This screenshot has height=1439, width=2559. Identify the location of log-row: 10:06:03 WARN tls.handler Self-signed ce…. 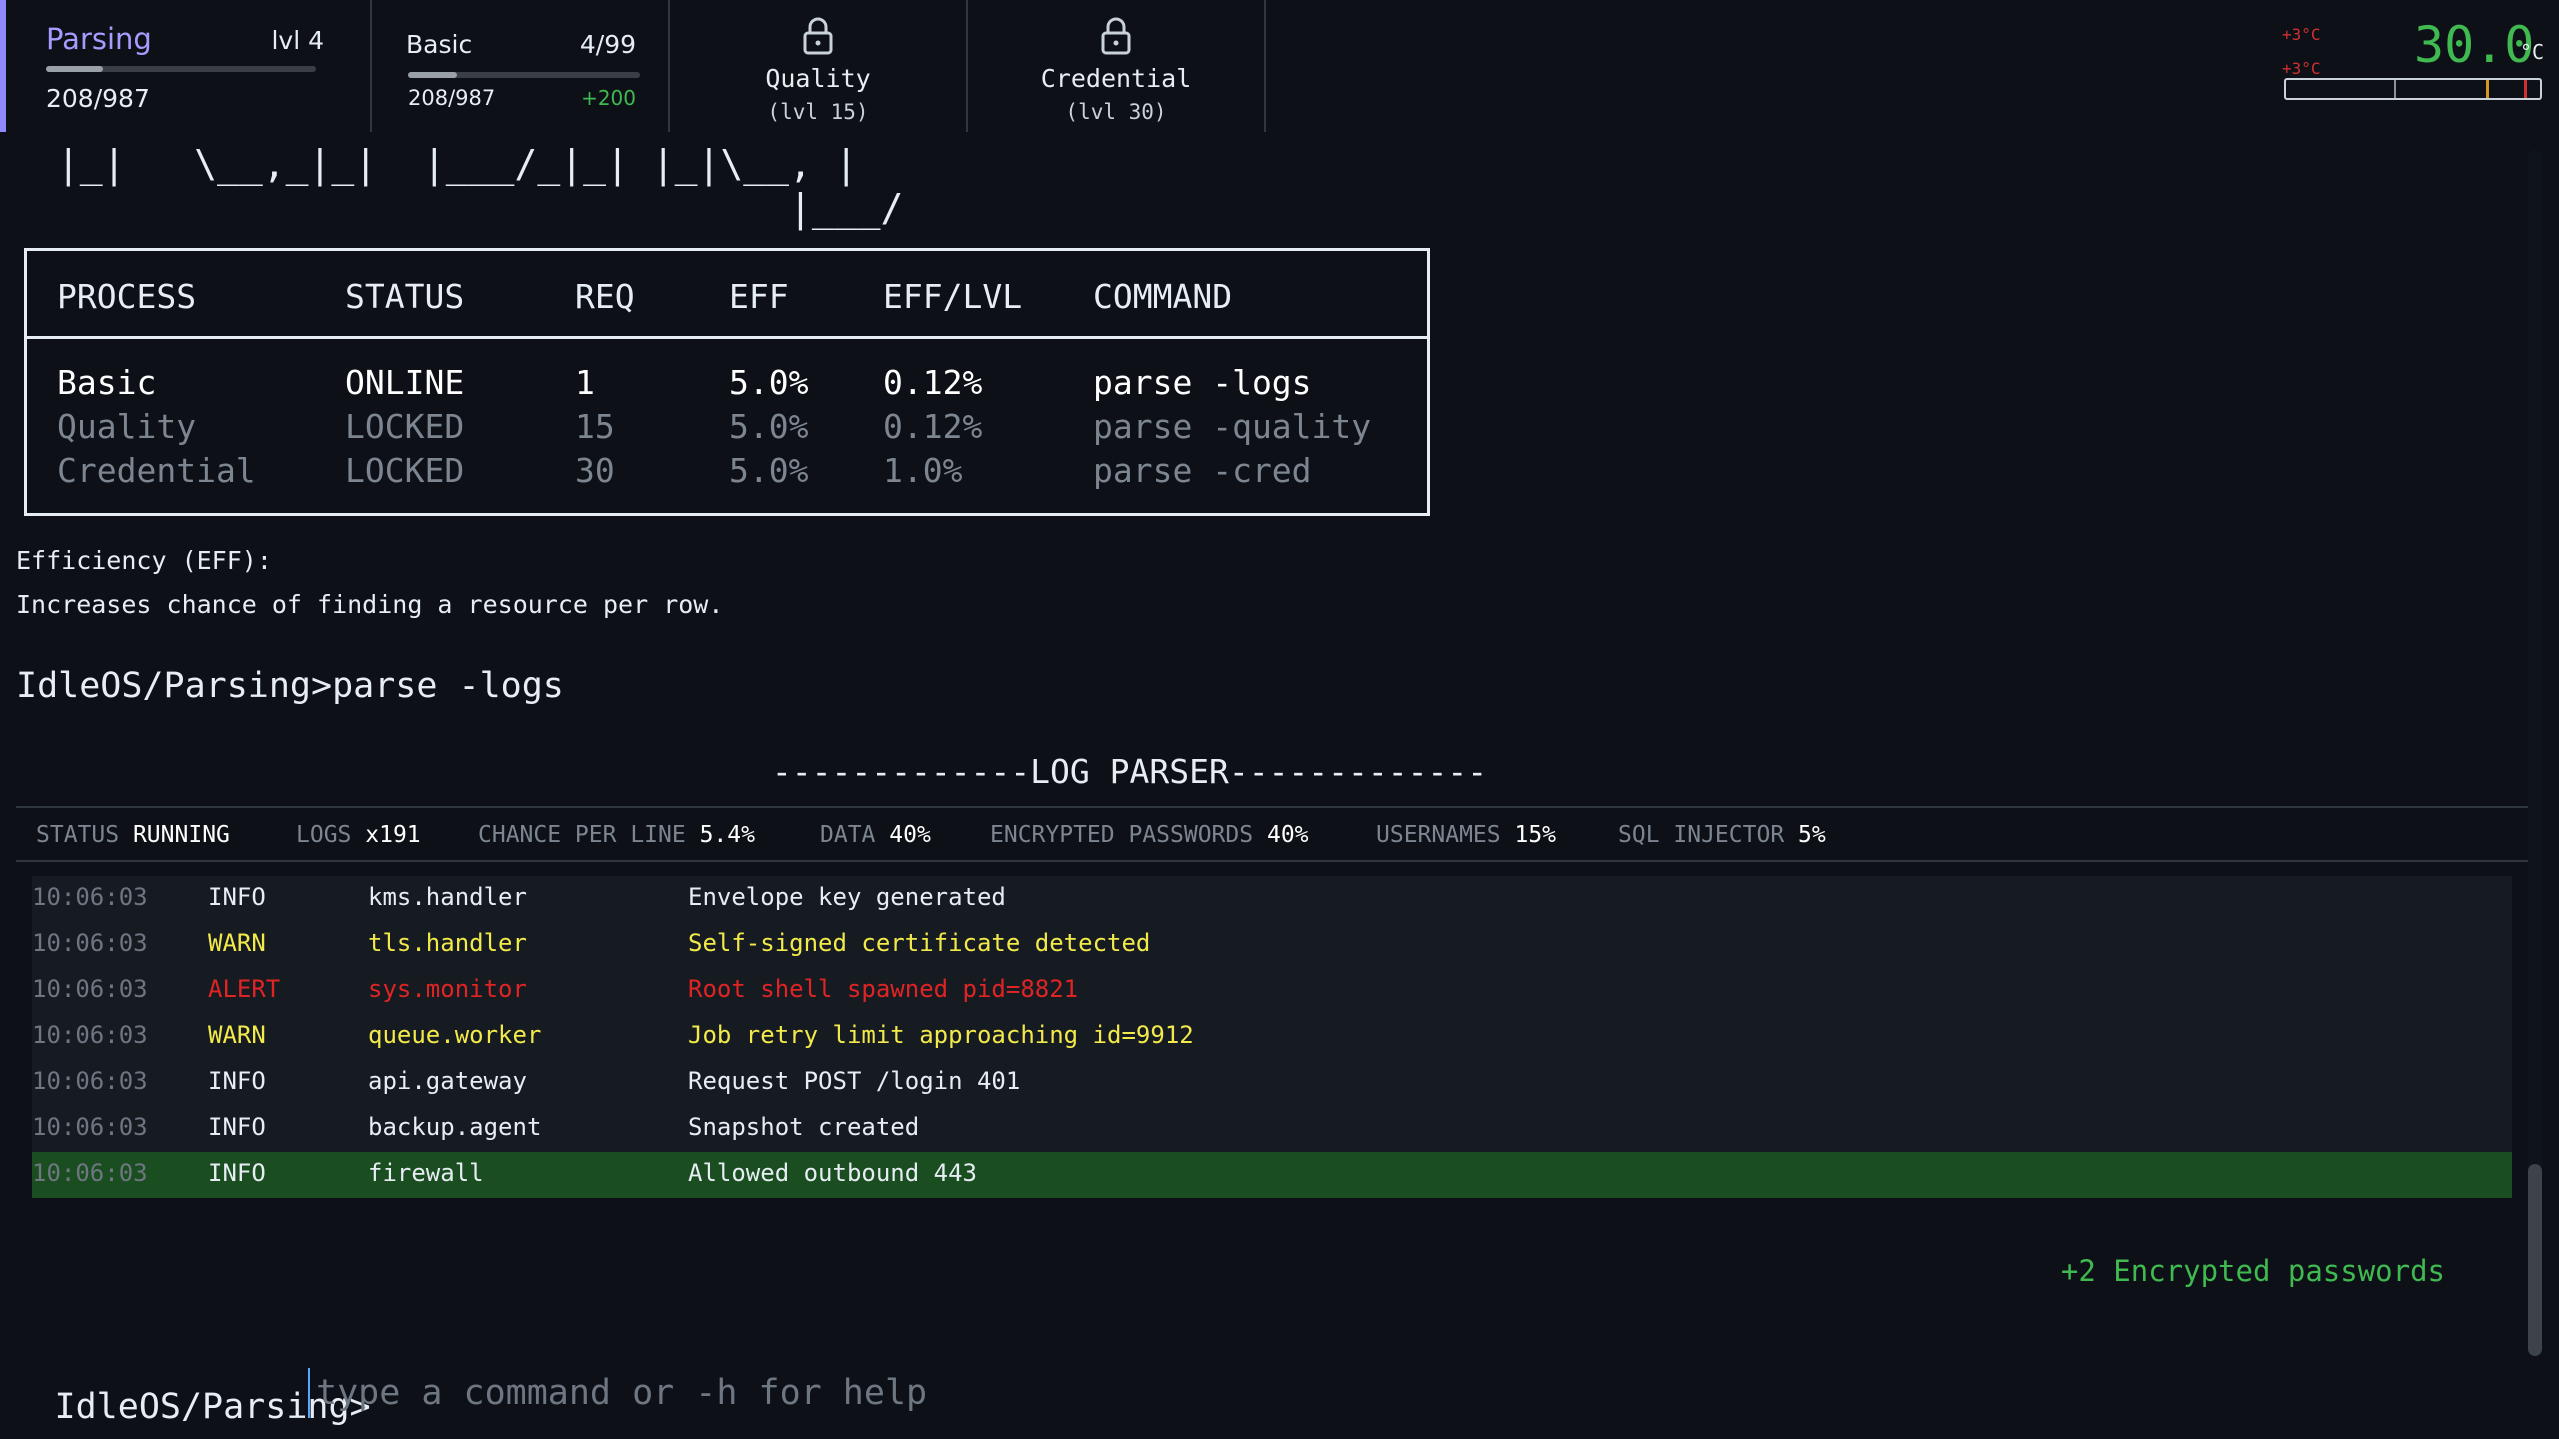
(1272, 945).